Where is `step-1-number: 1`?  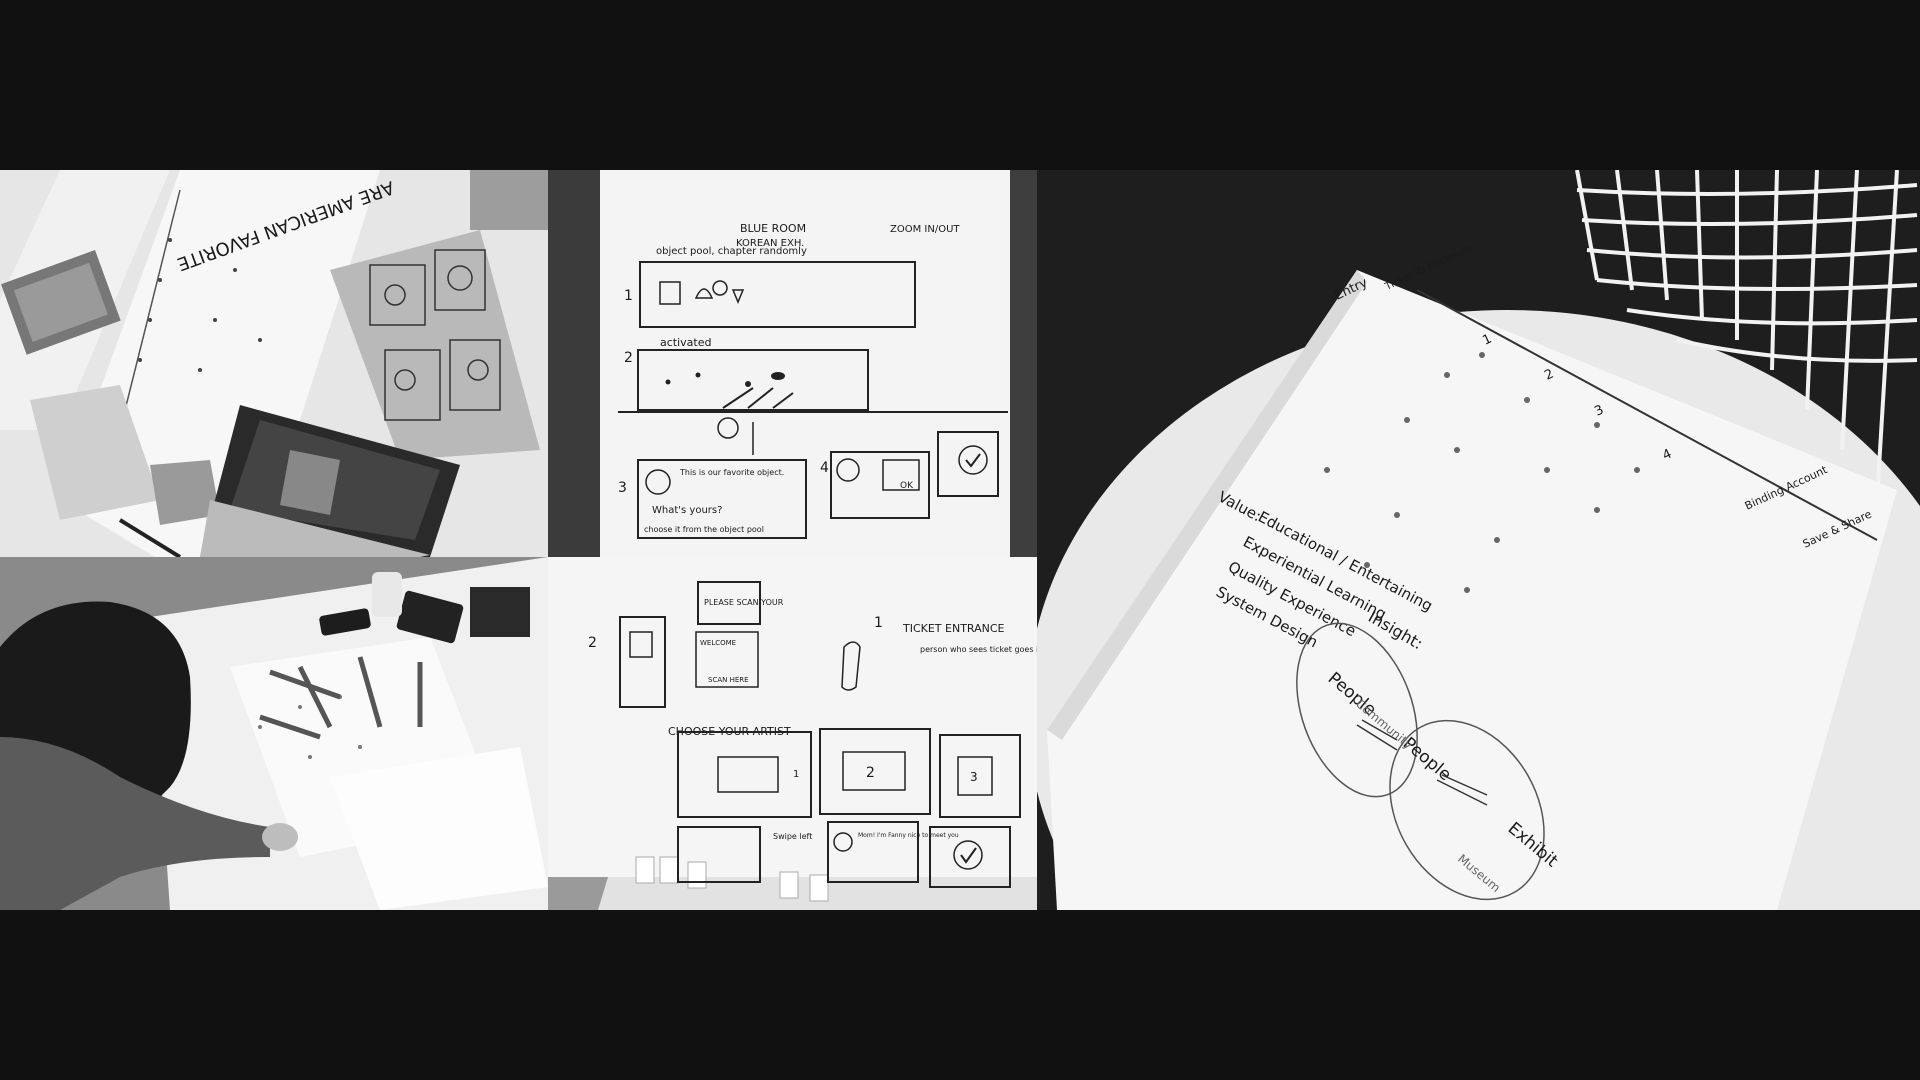
step-1-number: 1 is located at coordinates (628, 296).